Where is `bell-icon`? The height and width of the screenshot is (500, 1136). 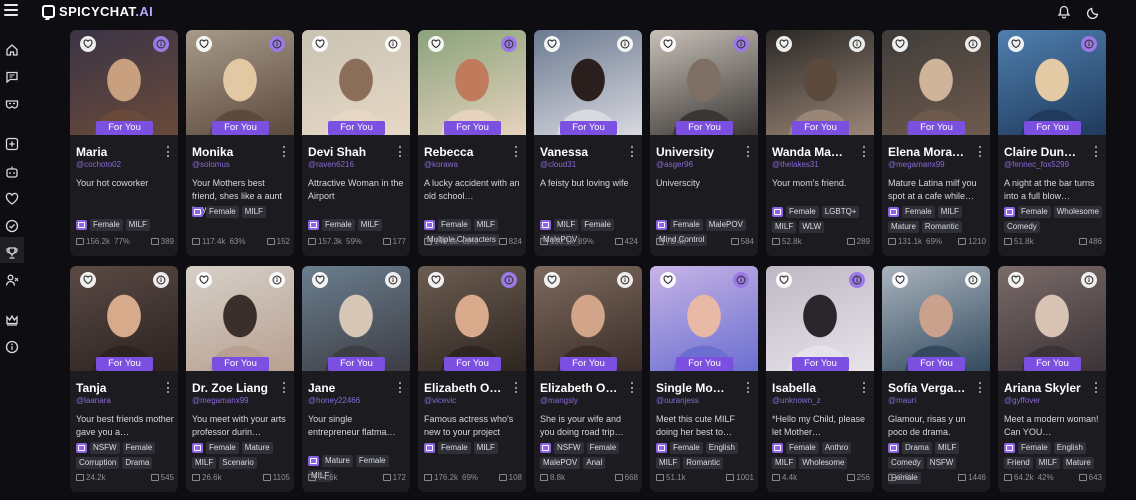 bell-icon is located at coordinates (1064, 12).